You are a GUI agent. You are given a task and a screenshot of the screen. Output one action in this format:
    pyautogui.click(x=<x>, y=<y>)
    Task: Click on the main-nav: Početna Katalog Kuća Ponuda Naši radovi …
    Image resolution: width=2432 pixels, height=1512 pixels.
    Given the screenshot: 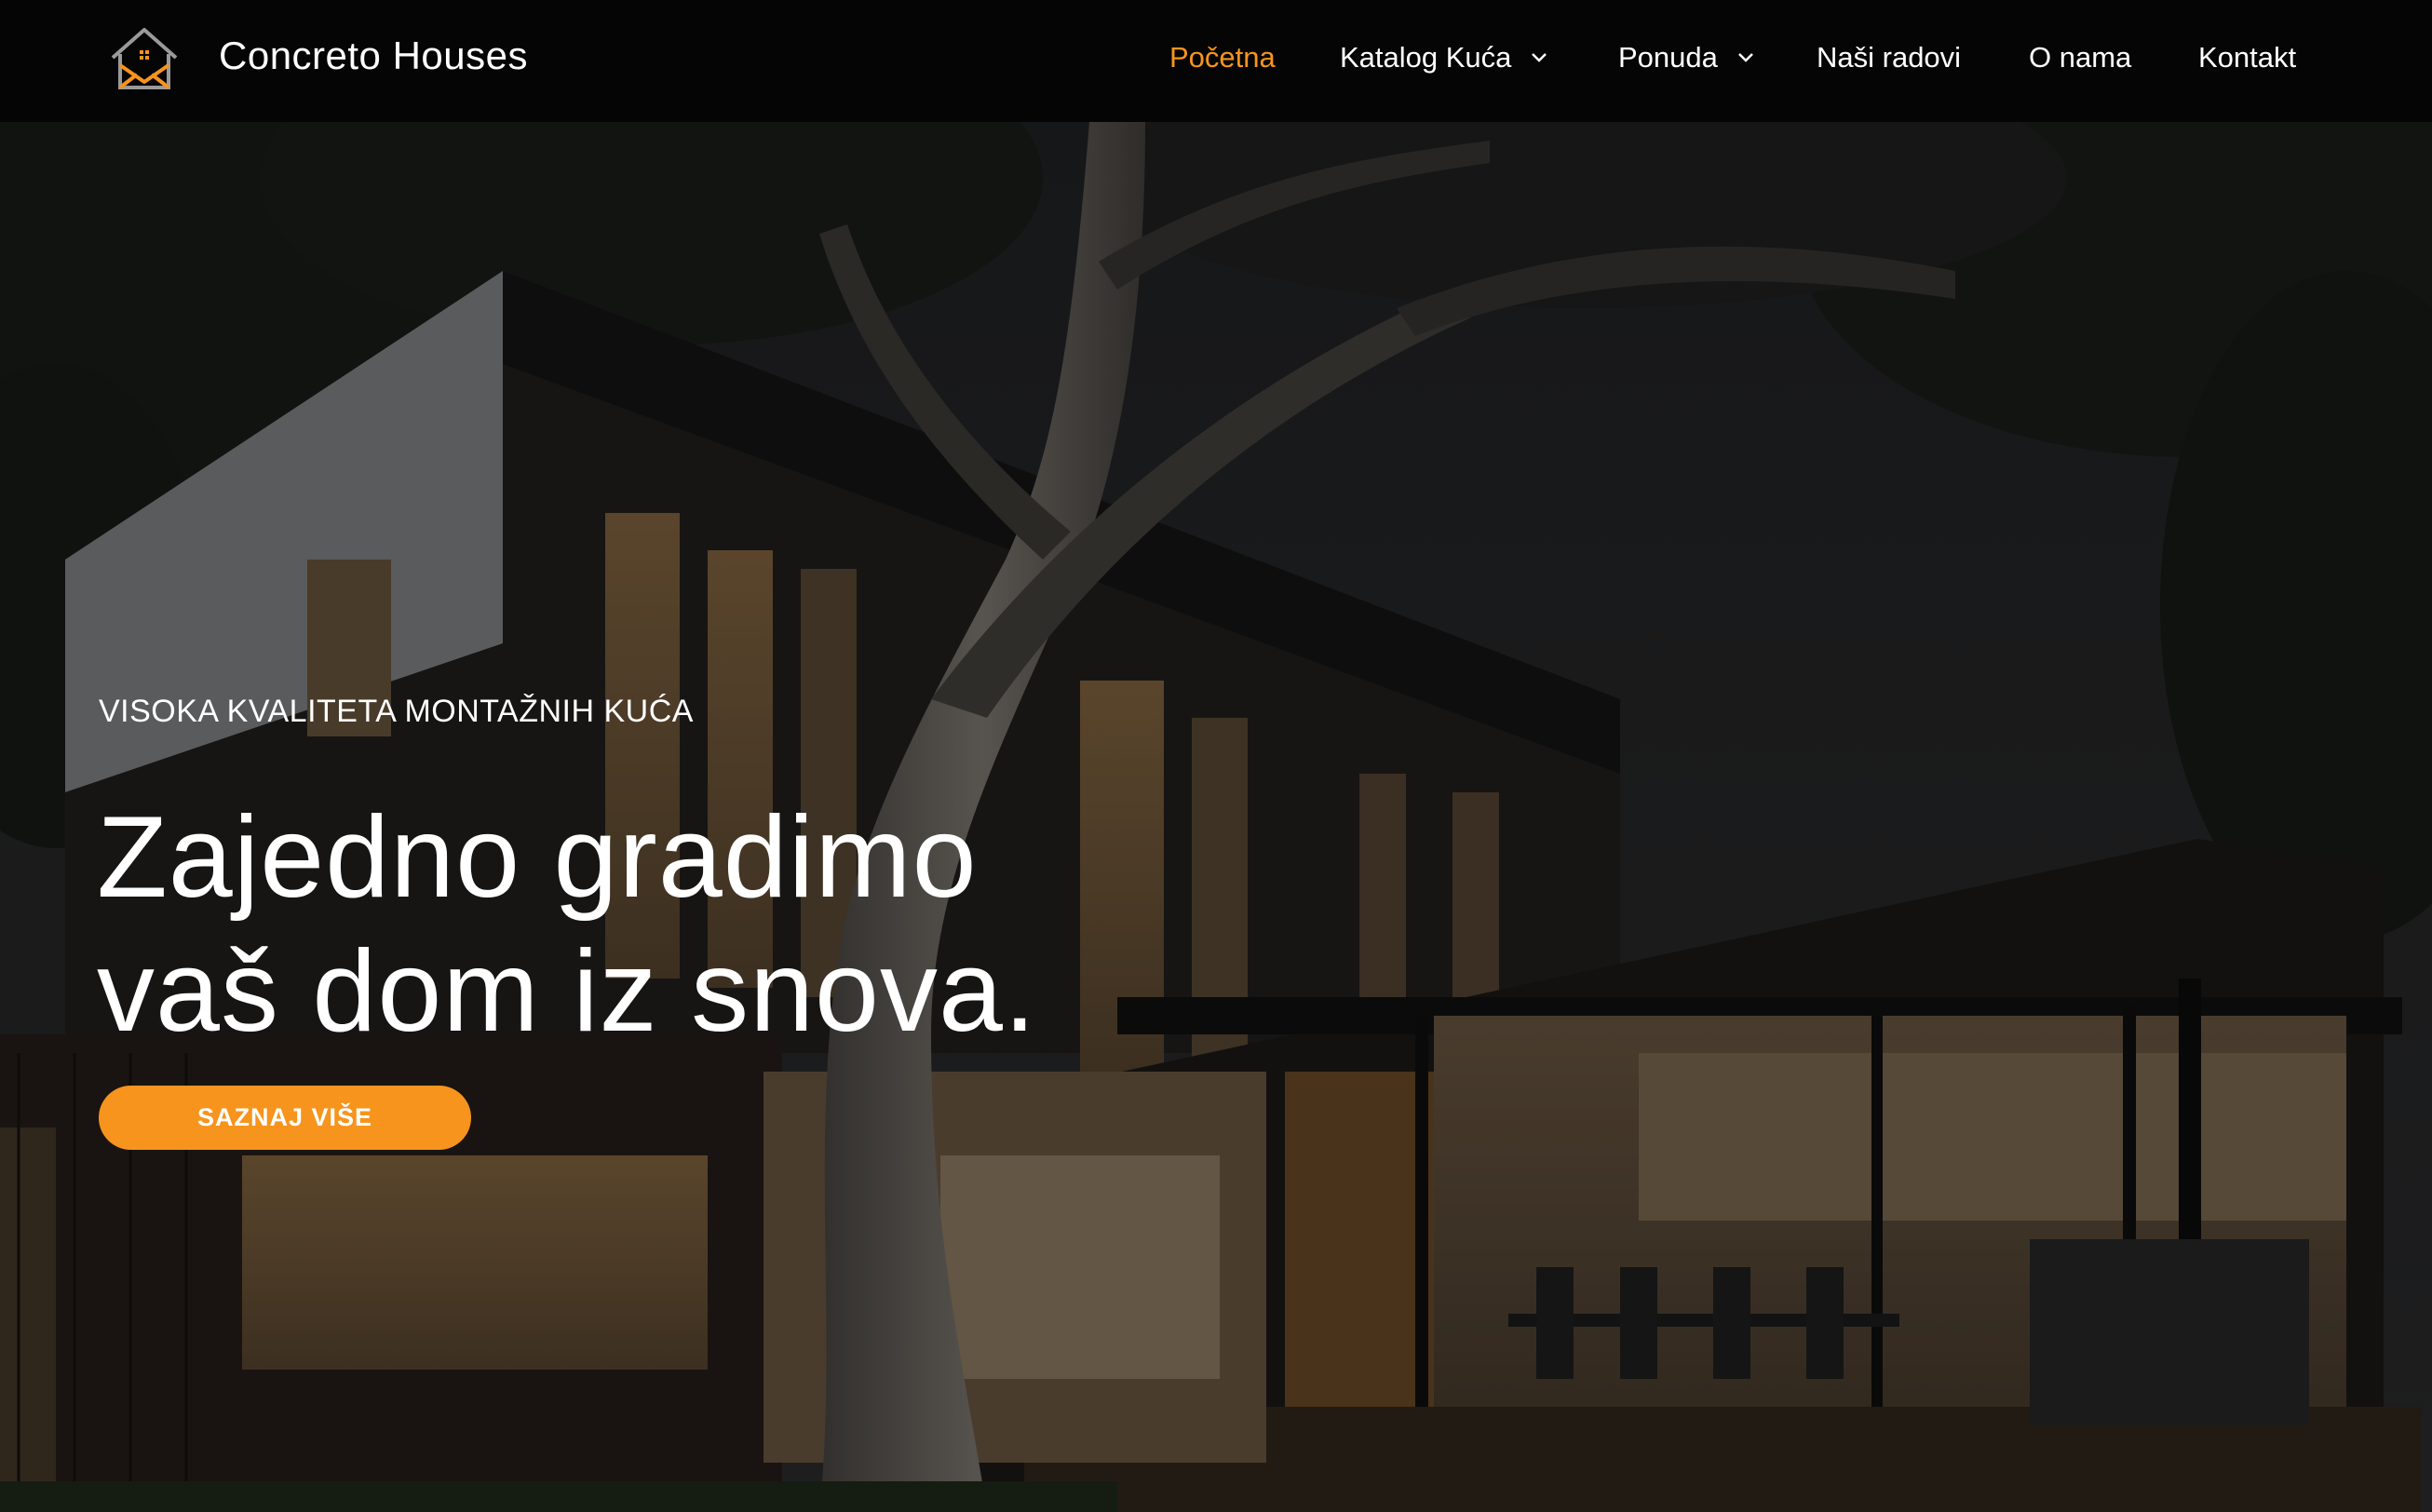 What is the action you would take?
    pyautogui.click(x=1216, y=58)
    